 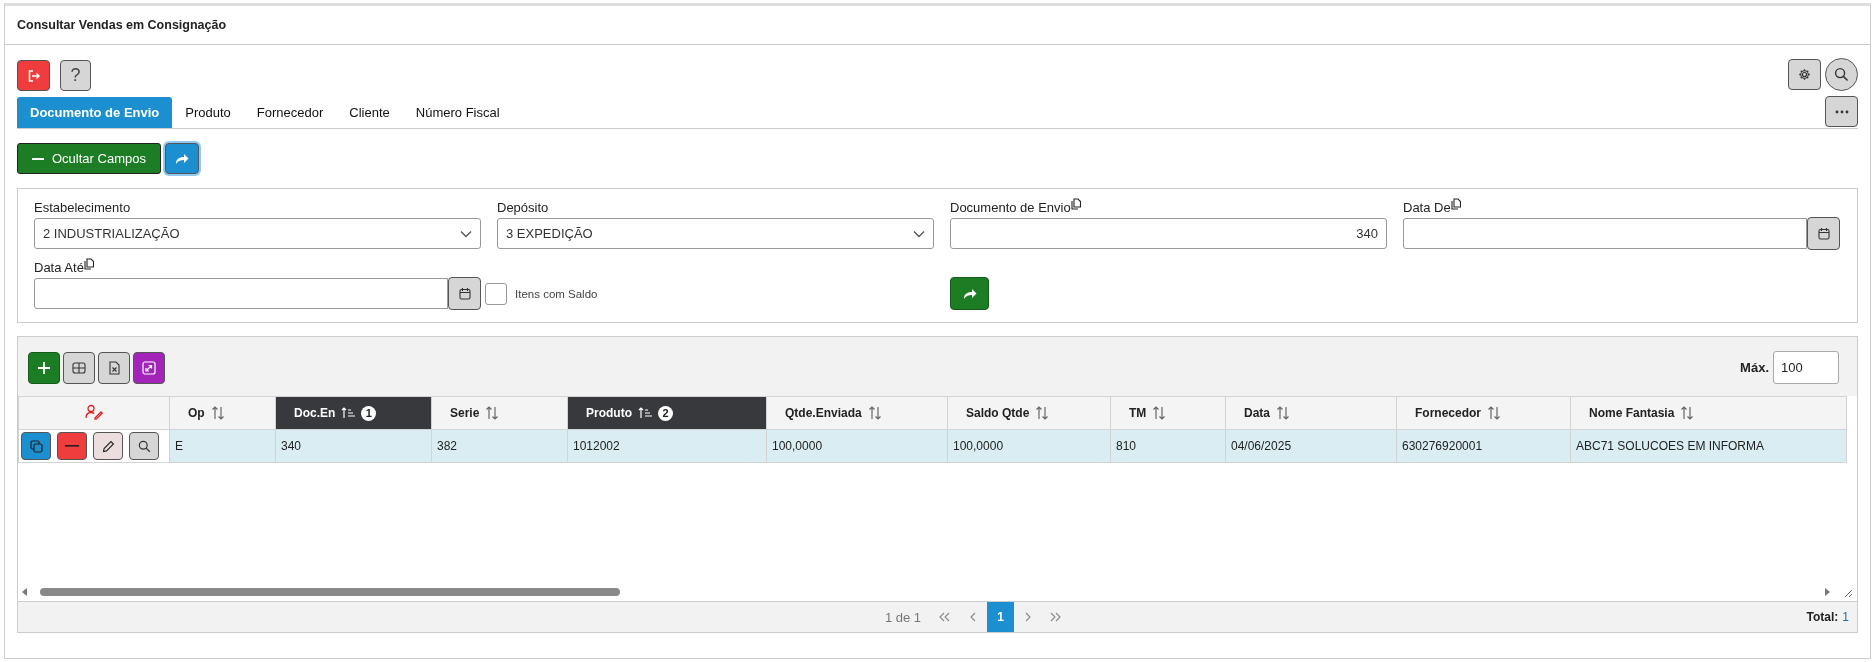 I want to click on add-button, so click(x=44, y=367).